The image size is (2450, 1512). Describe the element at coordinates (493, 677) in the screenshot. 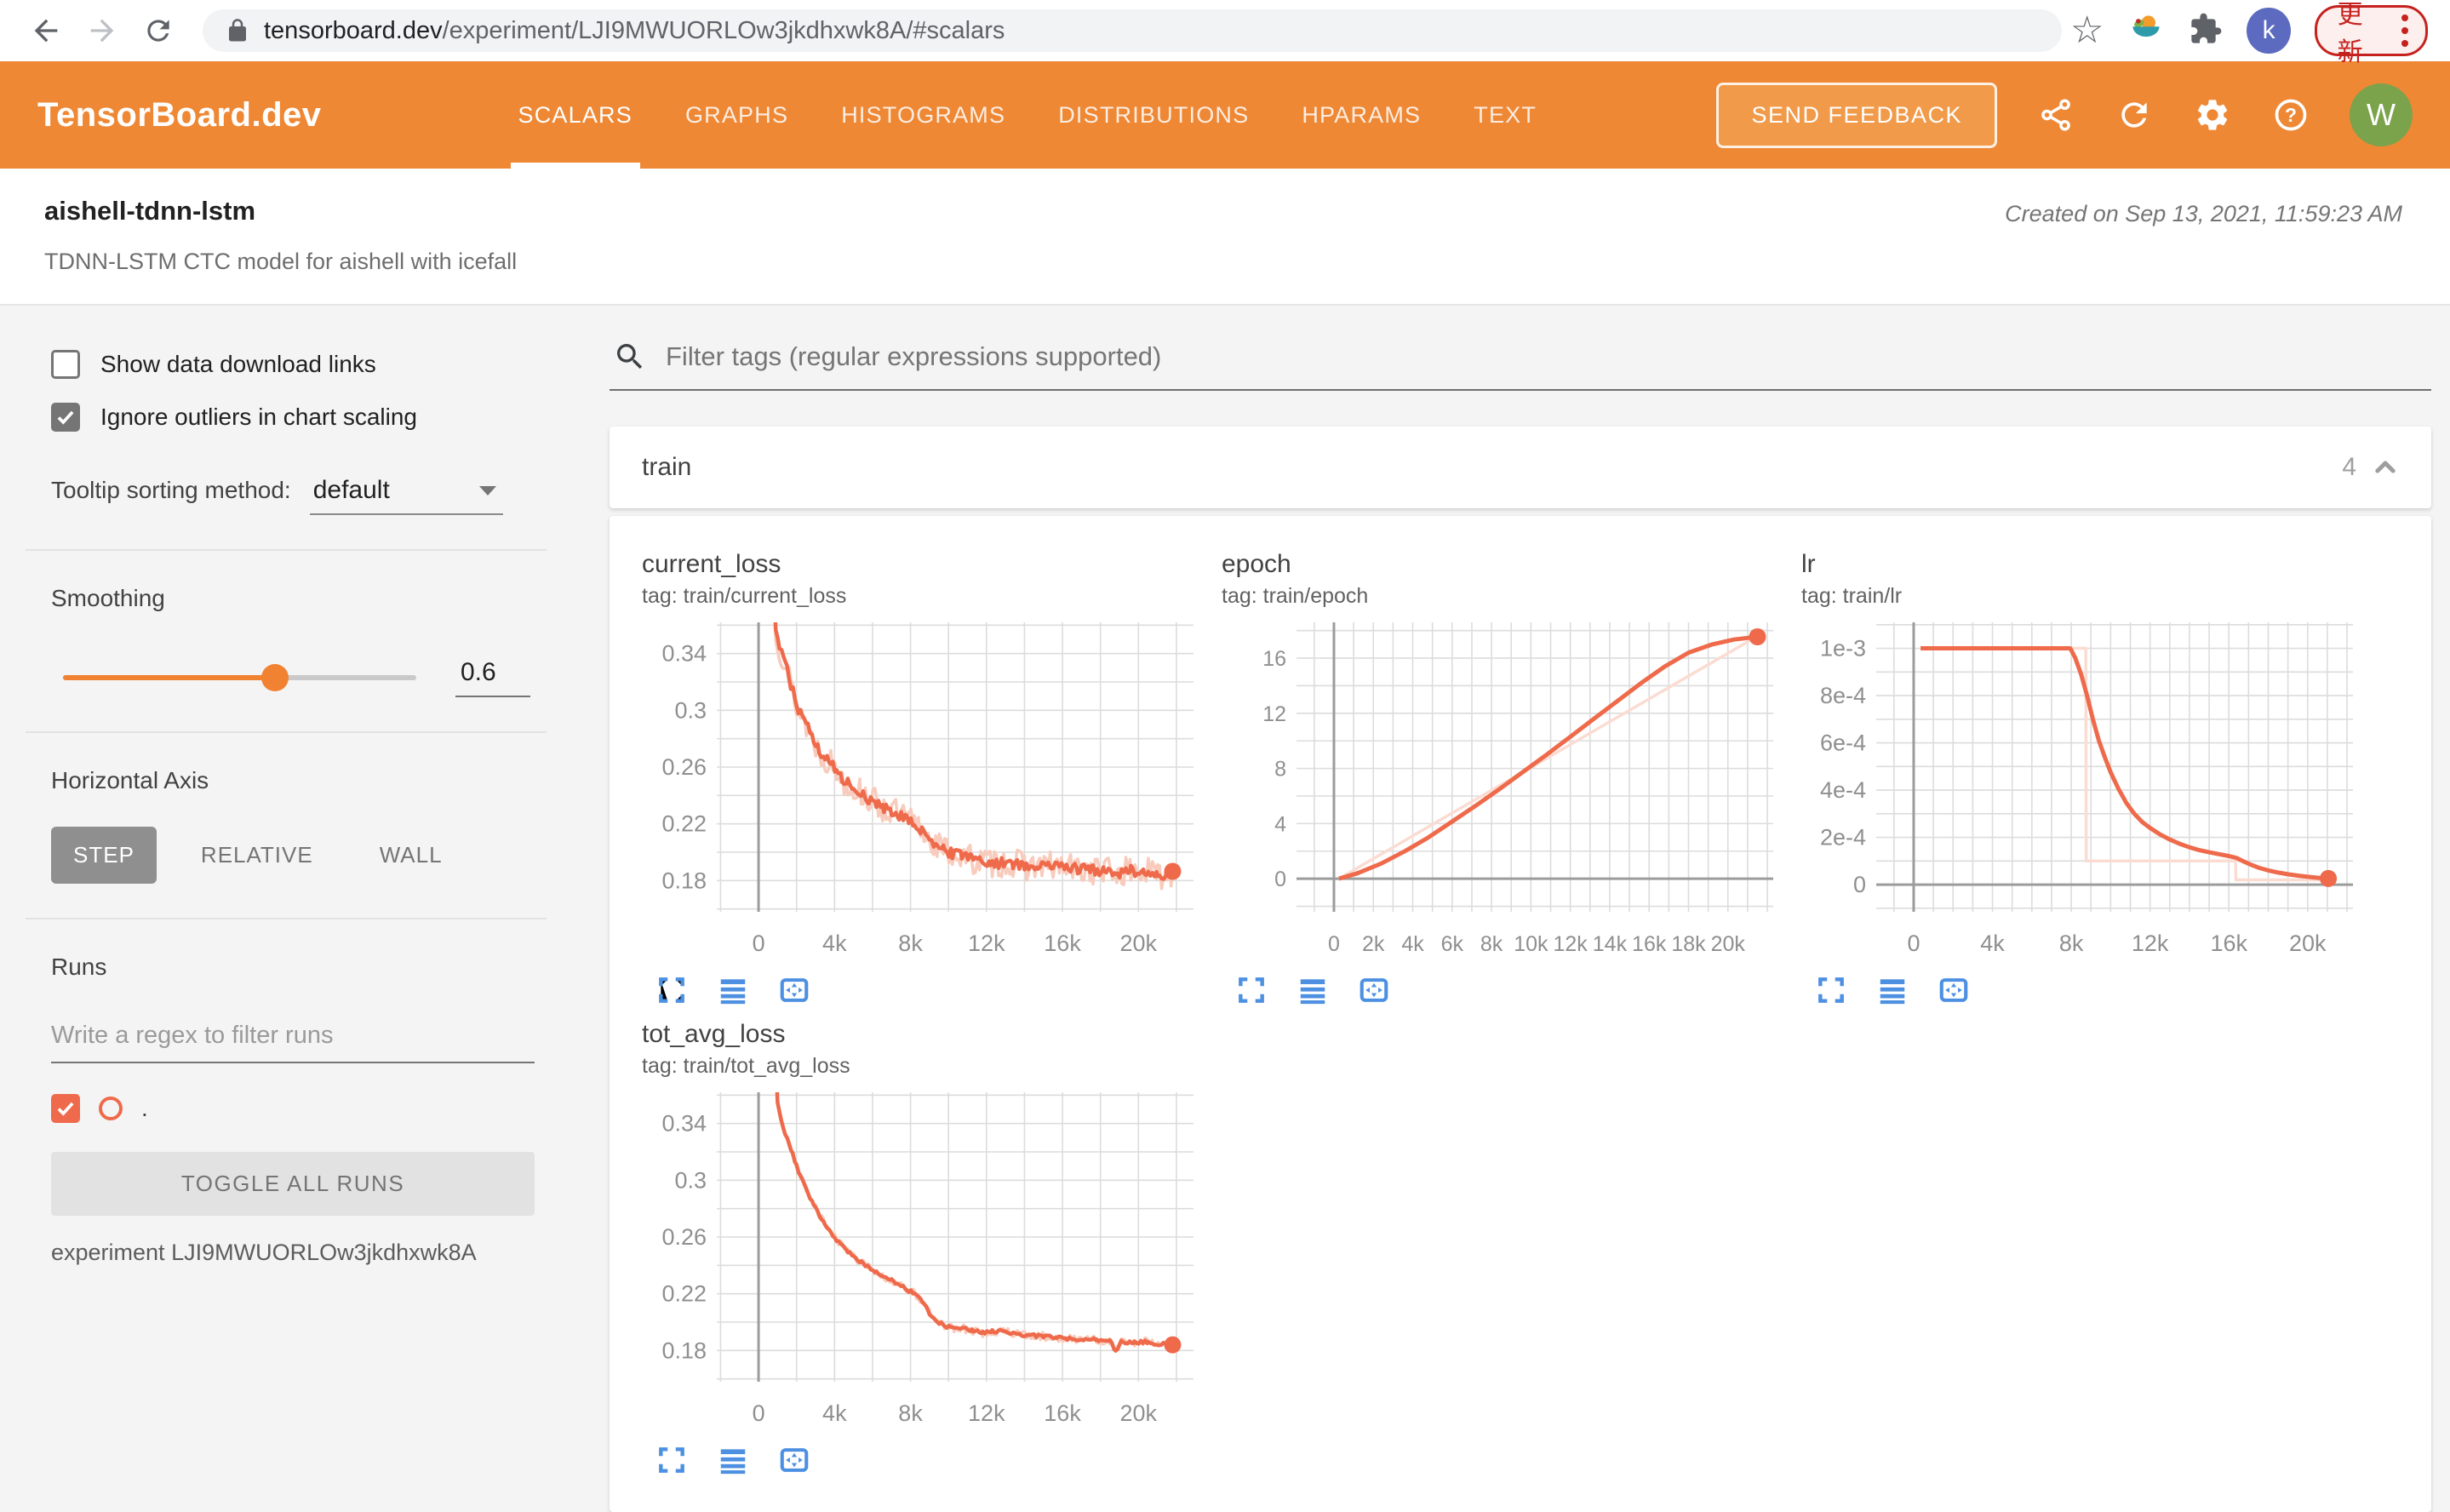

I see `smoothing-value: 0.6` at that location.